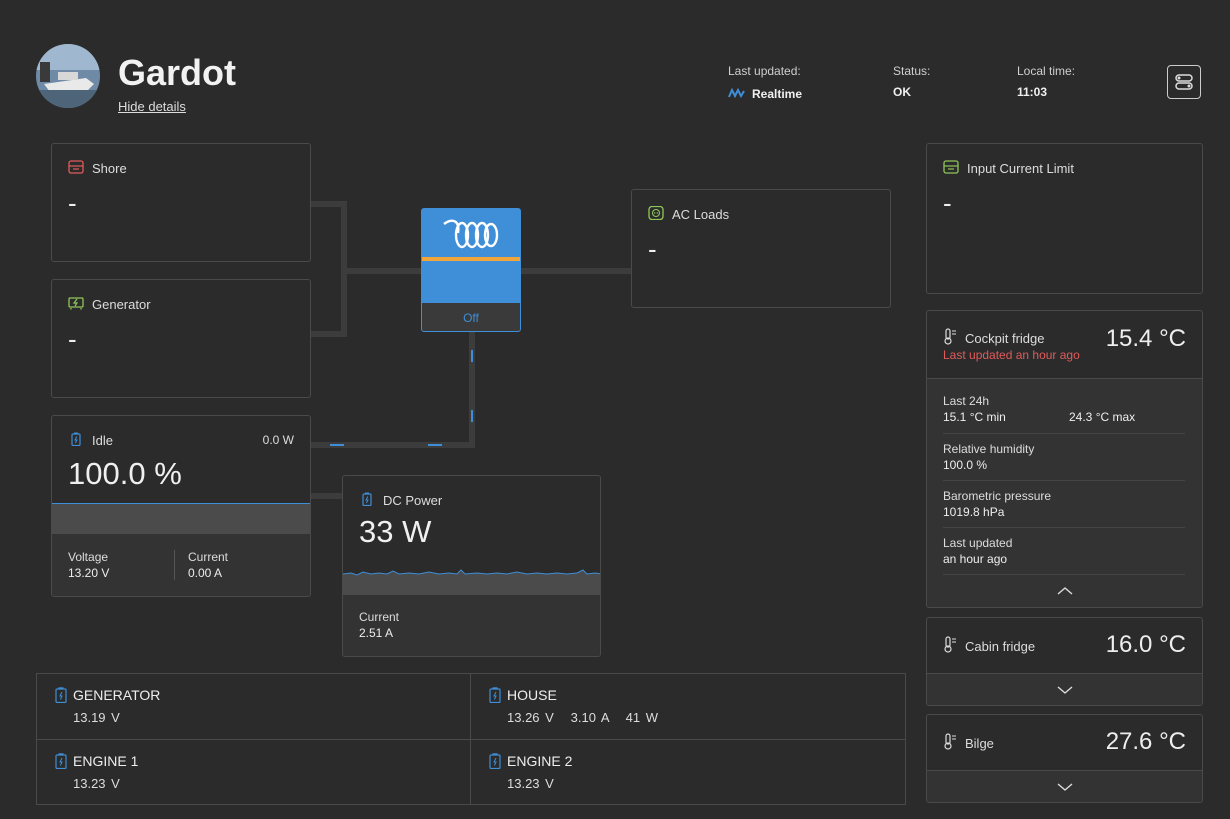 The height and width of the screenshot is (819, 1230). What do you see at coordinates (109, 168) in the screenshot?
I see `shore-title: Shore` at bounding box center [109, 168].